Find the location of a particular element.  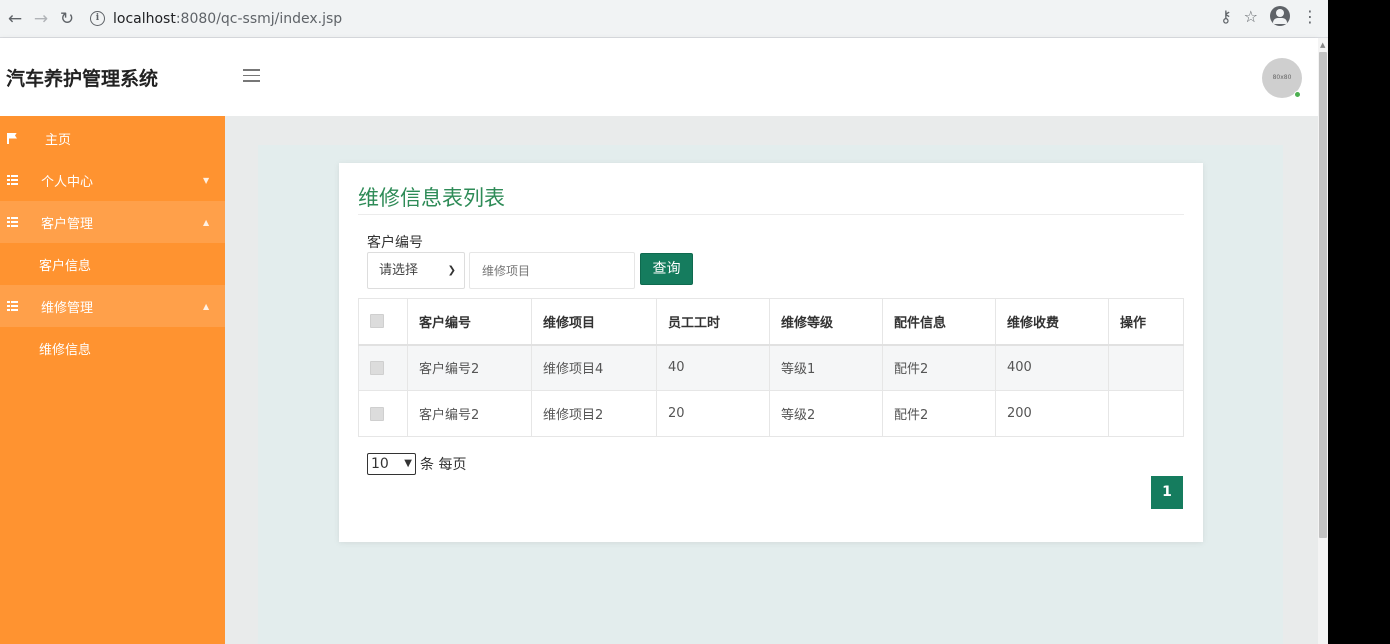

sidebar-subitem-label: 客户信息 is located at coordinates (65, 266).